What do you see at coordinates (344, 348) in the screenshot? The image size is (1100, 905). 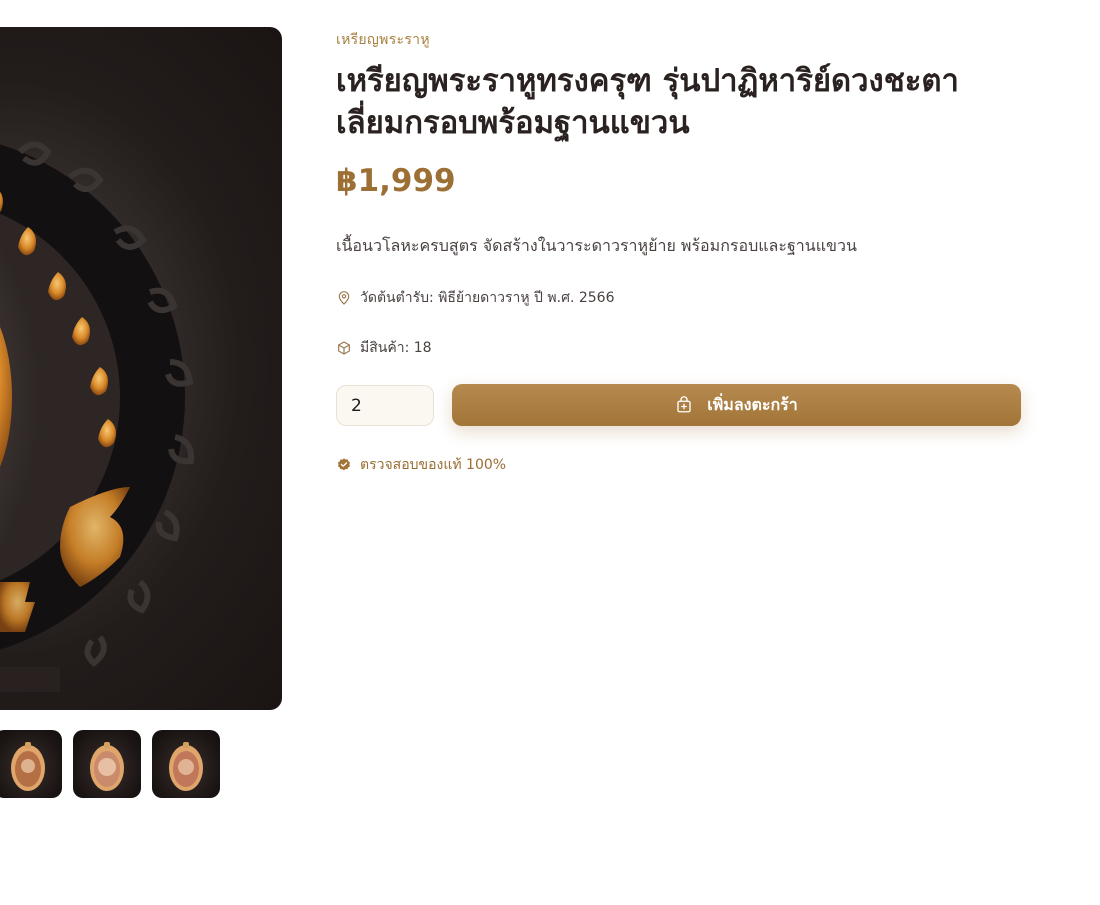 I see `box-icon` at bounding box center [344, 348].